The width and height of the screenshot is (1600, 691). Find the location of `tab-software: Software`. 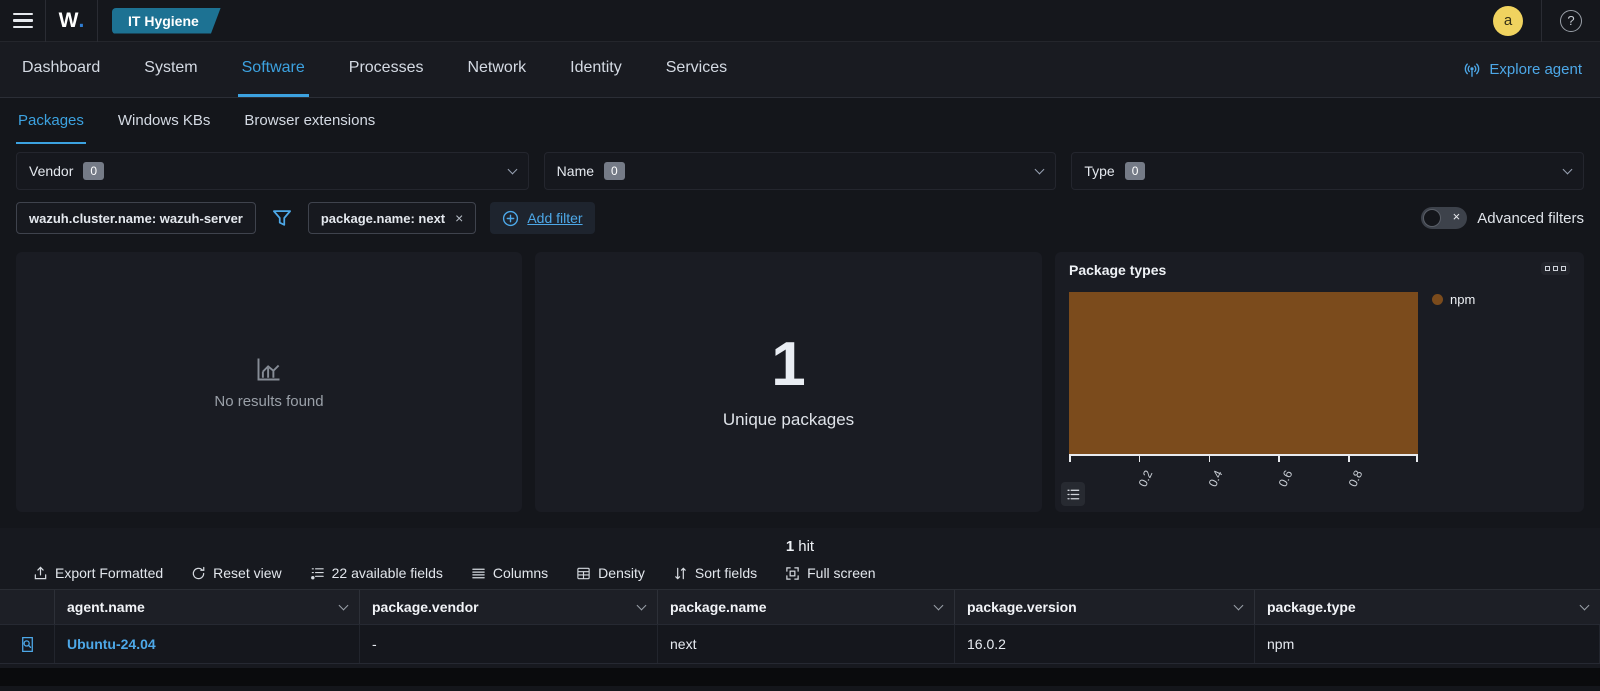

tab-software: Software is located at coordinates (273, 69).